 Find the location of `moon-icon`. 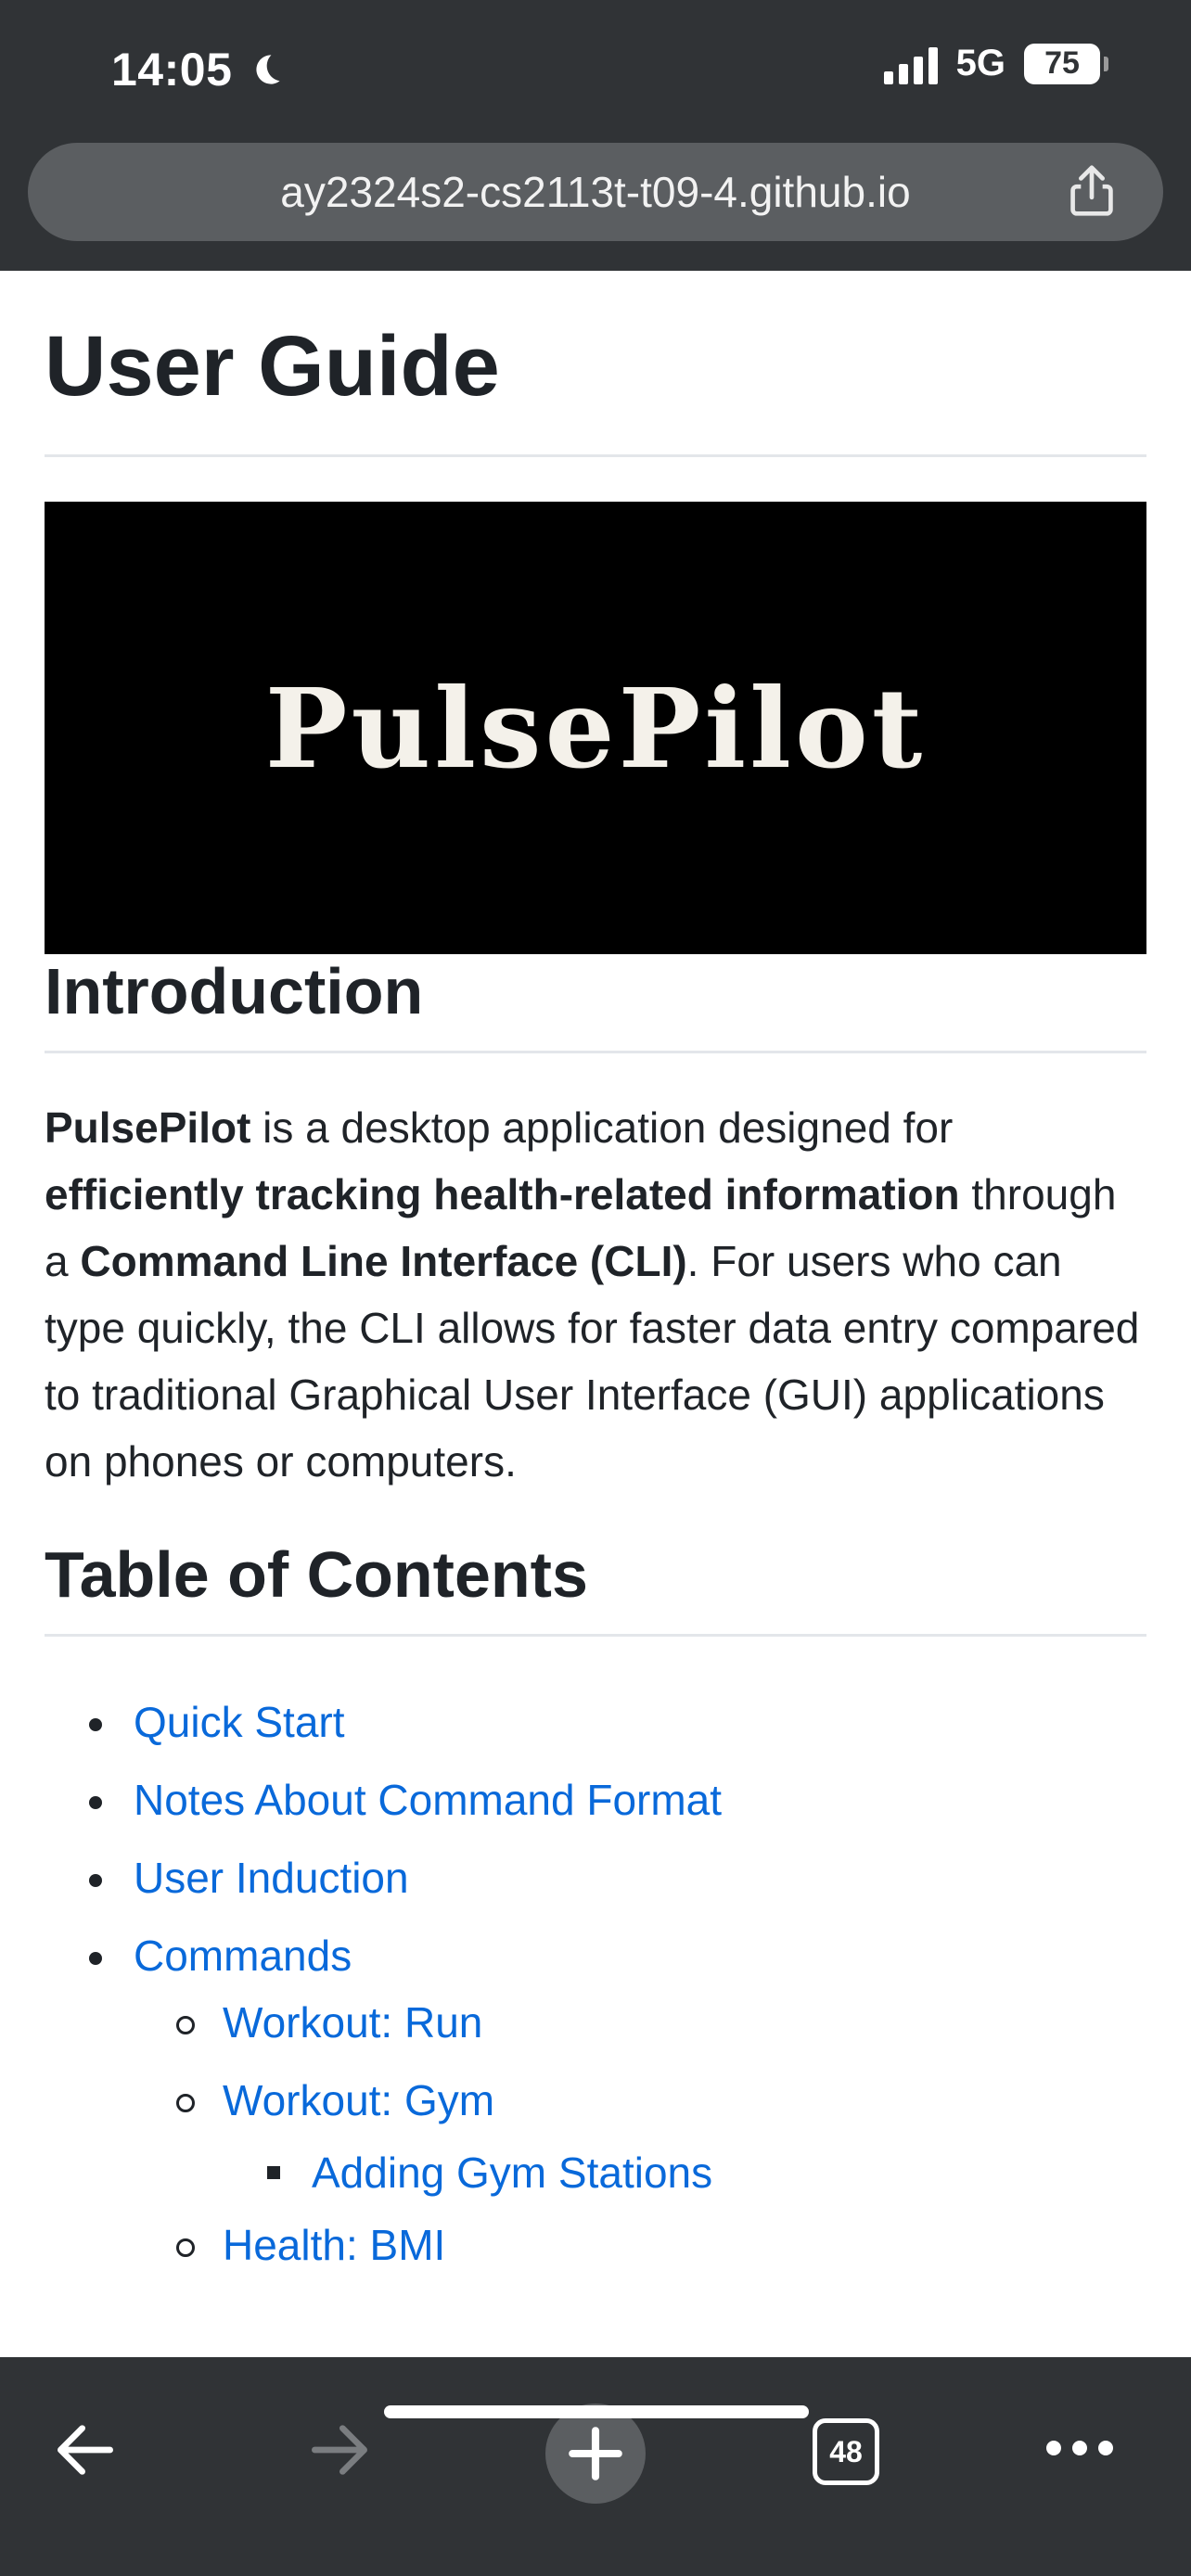

moon-icon is located at coordinates (268, 69).